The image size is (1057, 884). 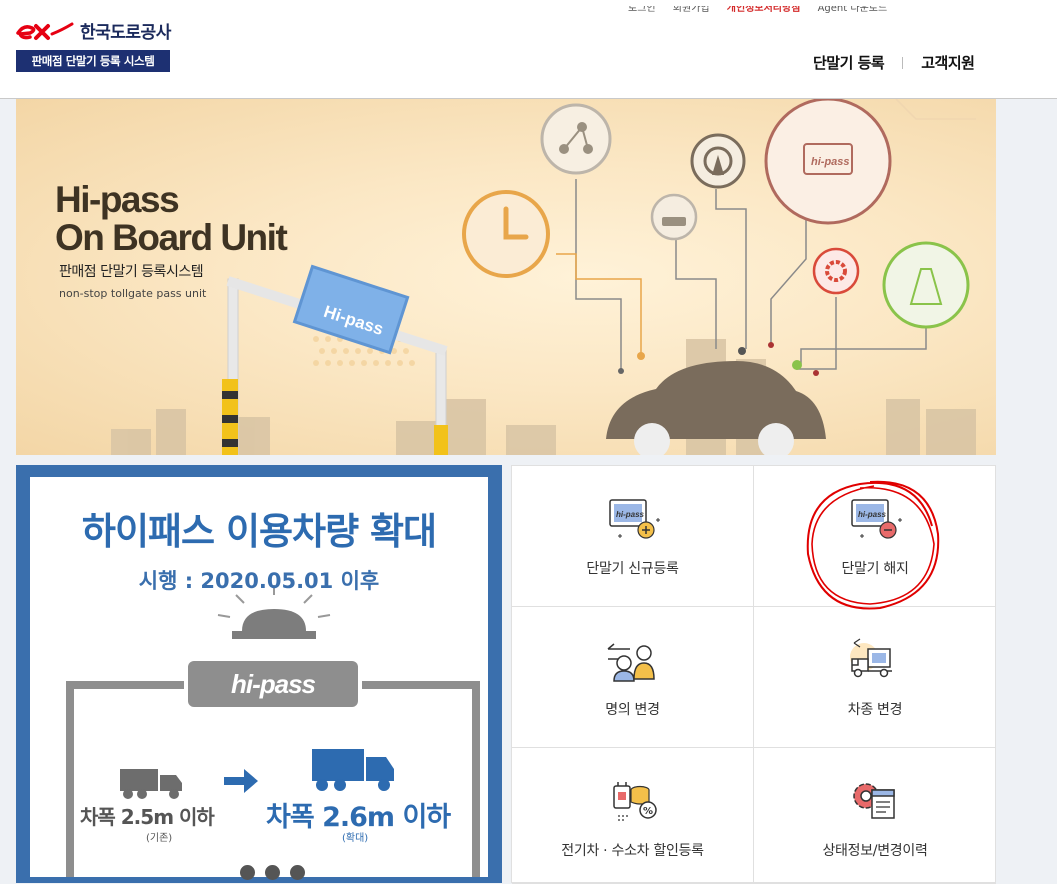 What do you see at coordinates (151, 784) in the screenshot?
I see `truck-old-icon` at bounding box center [151, 784].